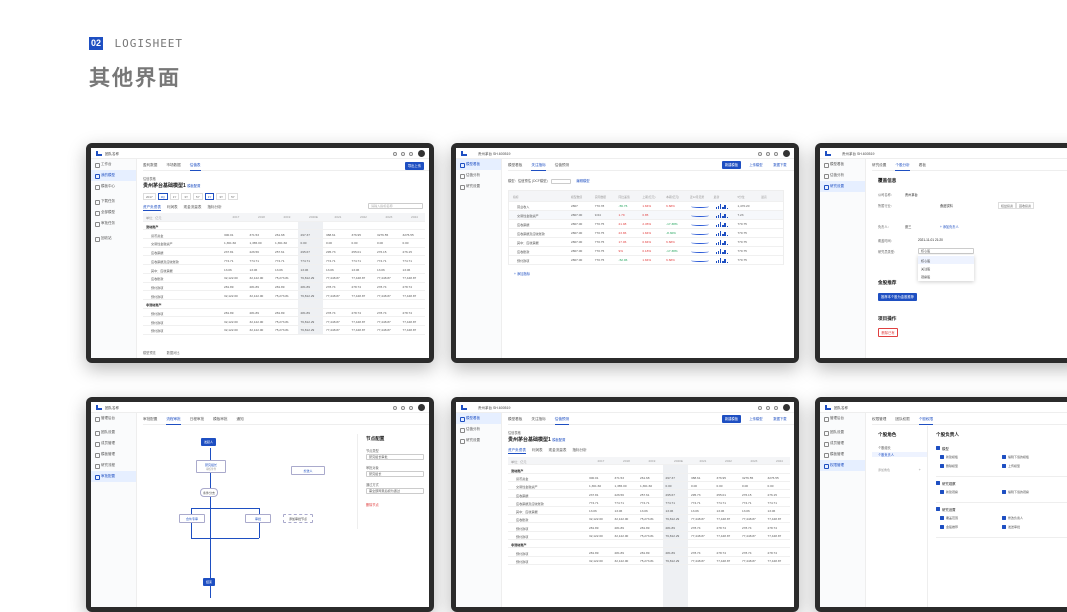 This screenshot has width=1067, height=612. I want to click on add-role-link: 添加角色, so click(884, 470).